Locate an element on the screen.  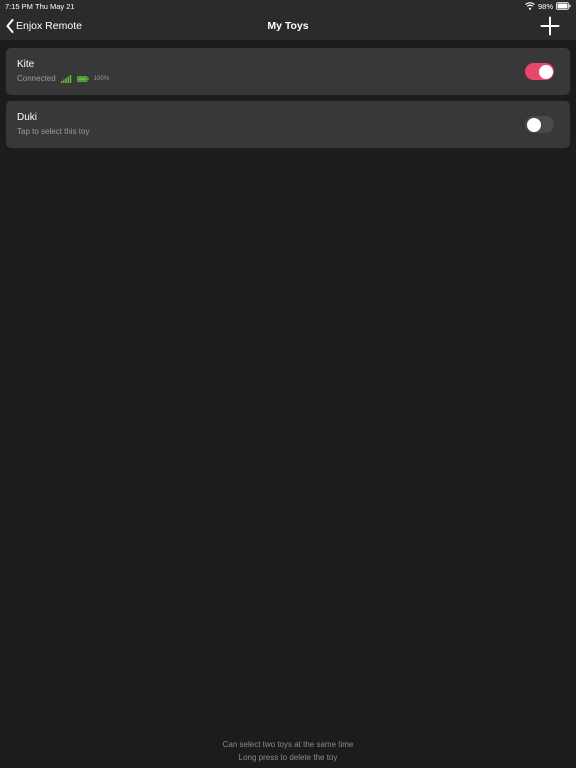
add-toy-button is located at coordinates (550, 26).